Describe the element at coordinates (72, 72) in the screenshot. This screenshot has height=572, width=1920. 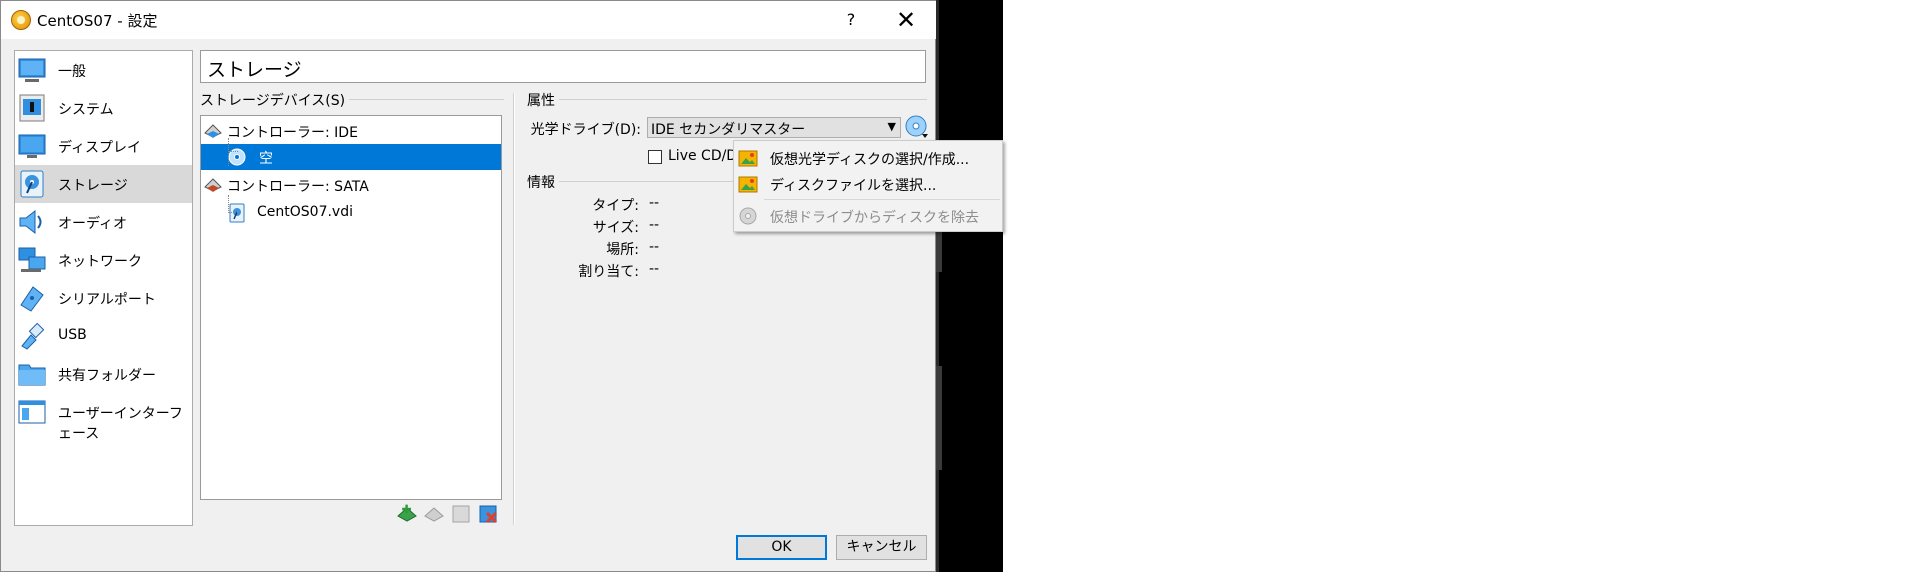
I see `nav-item-label: 一般` at that location.